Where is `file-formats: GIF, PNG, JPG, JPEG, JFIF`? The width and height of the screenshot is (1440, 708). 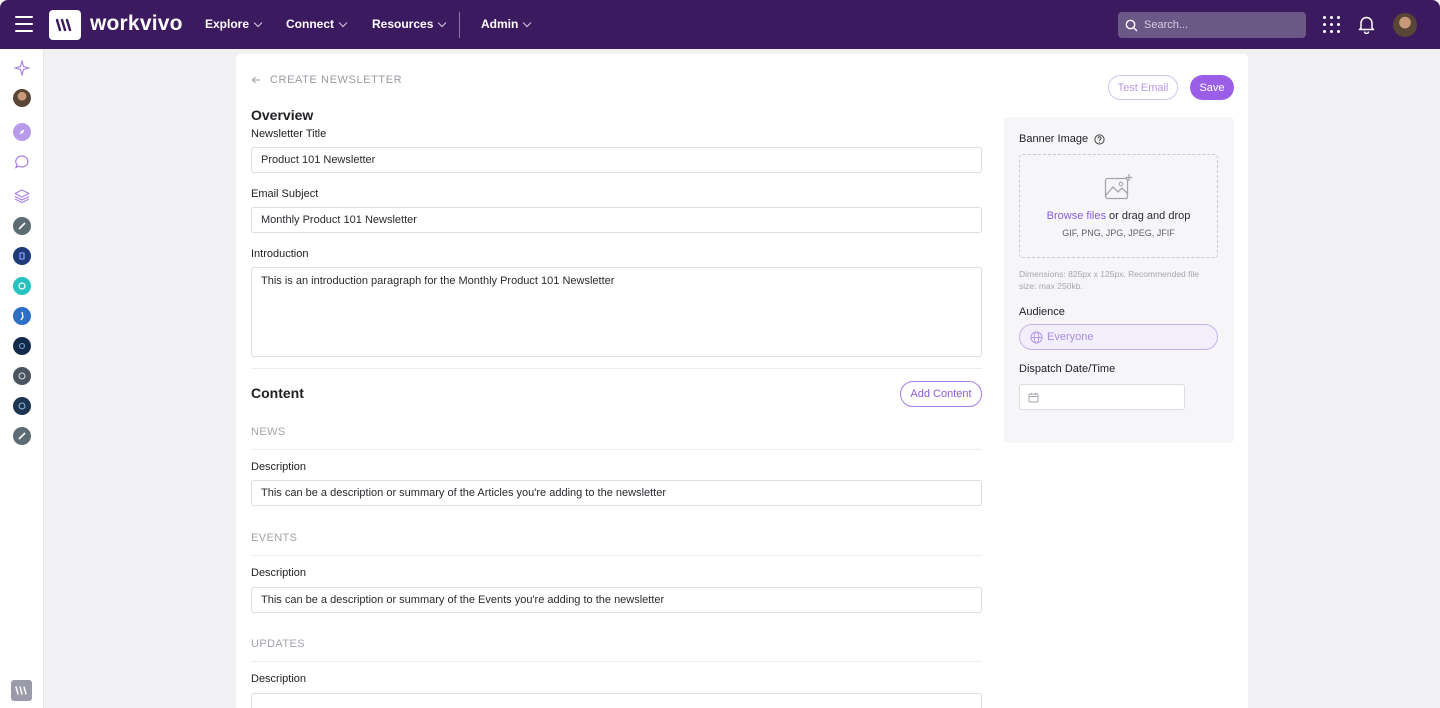
file-formats: GIF, PNG, JPG, JPEG, JFIF is located at coordinates (1118, 233).